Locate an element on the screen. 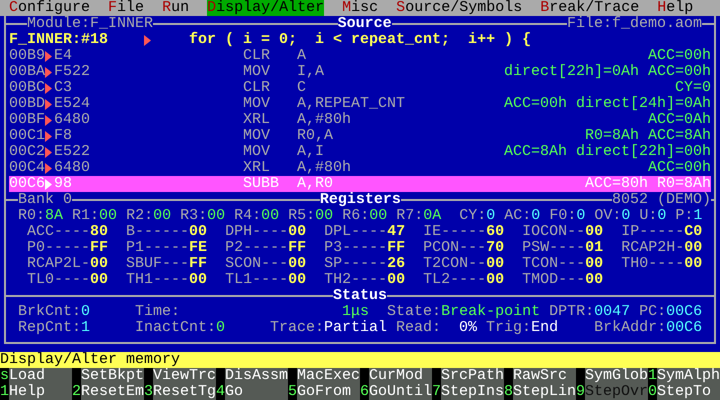 This screenshot has width=720, height=400. file-name: File:f_demo.aom is located at coordinates (634, 24).